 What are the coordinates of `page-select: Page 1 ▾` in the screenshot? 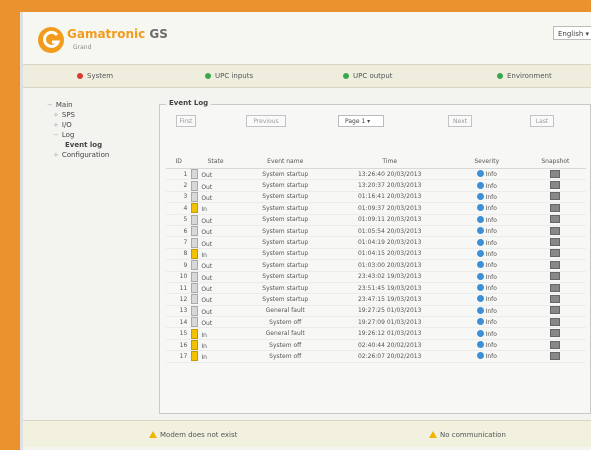 It's located at (361, 121).